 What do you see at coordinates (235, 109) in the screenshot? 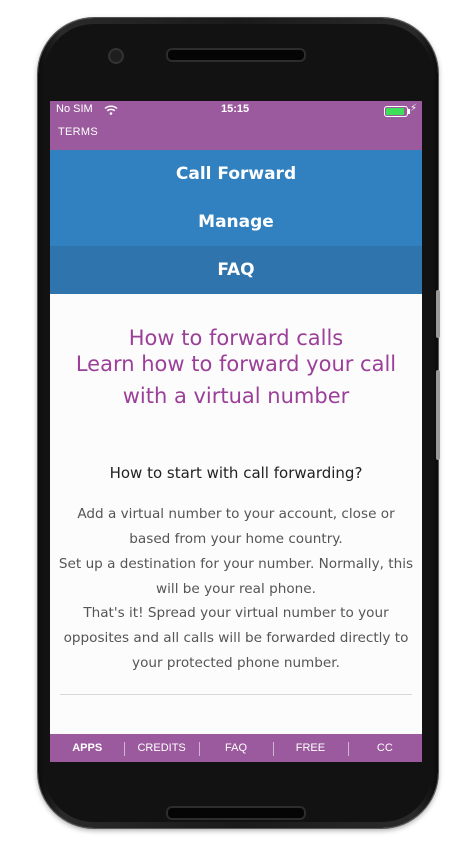
I see `clock: 15:15` at bounding box center [235, 109].